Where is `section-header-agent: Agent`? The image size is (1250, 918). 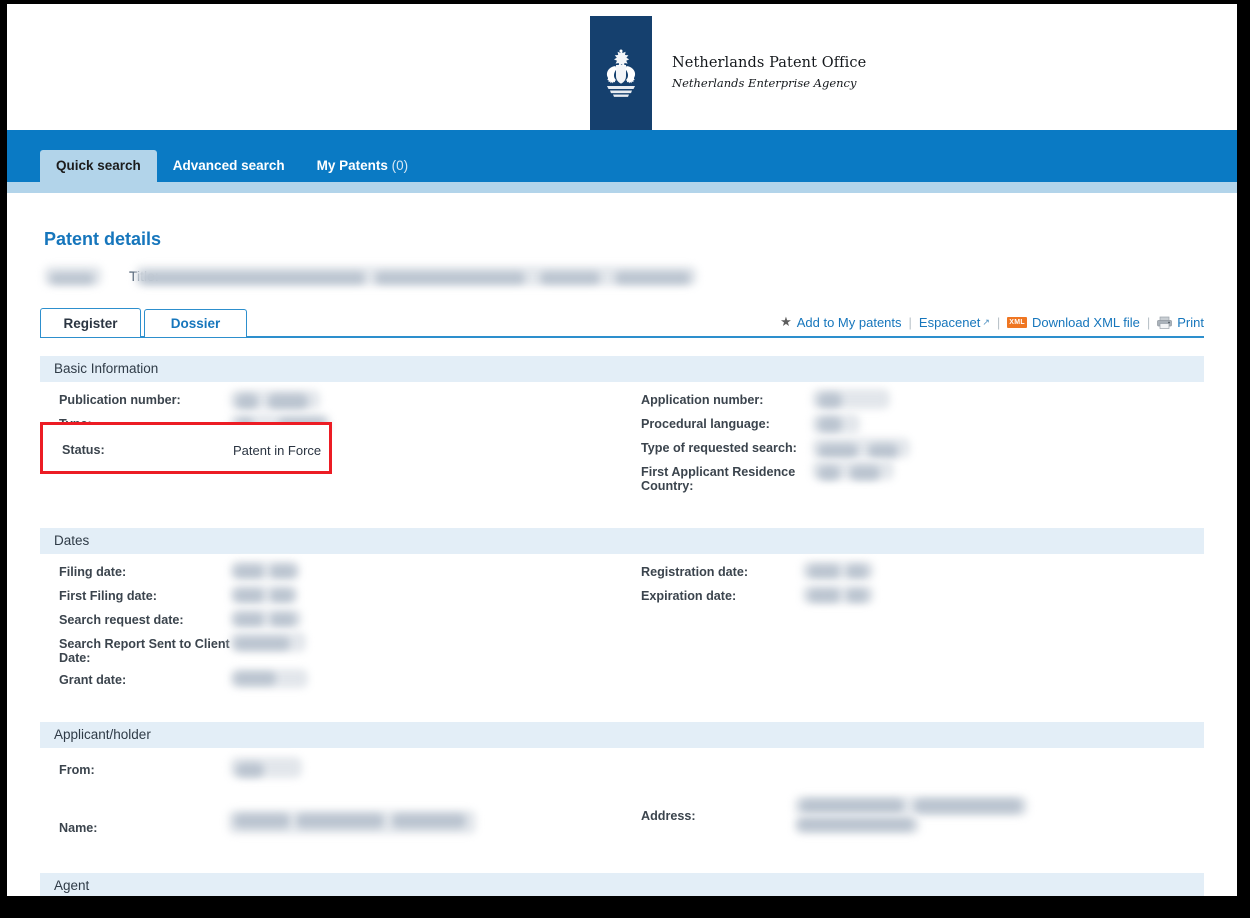 section-header-agent: Agent is located at coordinates (622, 884).